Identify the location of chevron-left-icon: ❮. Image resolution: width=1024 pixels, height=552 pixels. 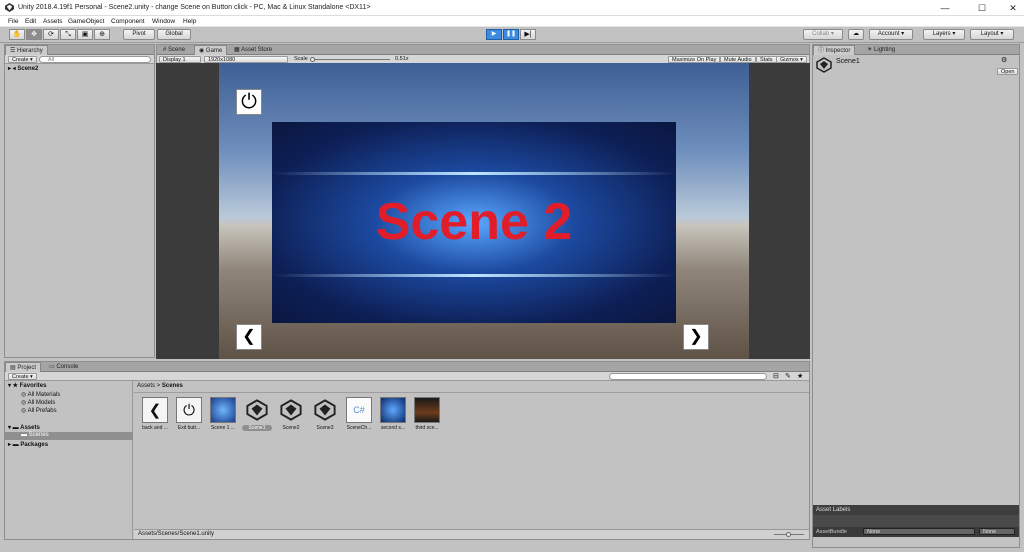
(249, 336).